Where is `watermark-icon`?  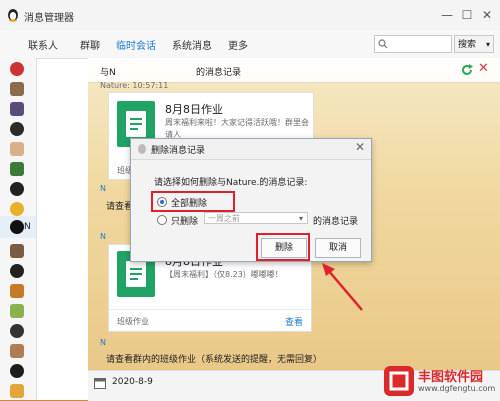
watermark-icon is located at coordinates (399, 381).